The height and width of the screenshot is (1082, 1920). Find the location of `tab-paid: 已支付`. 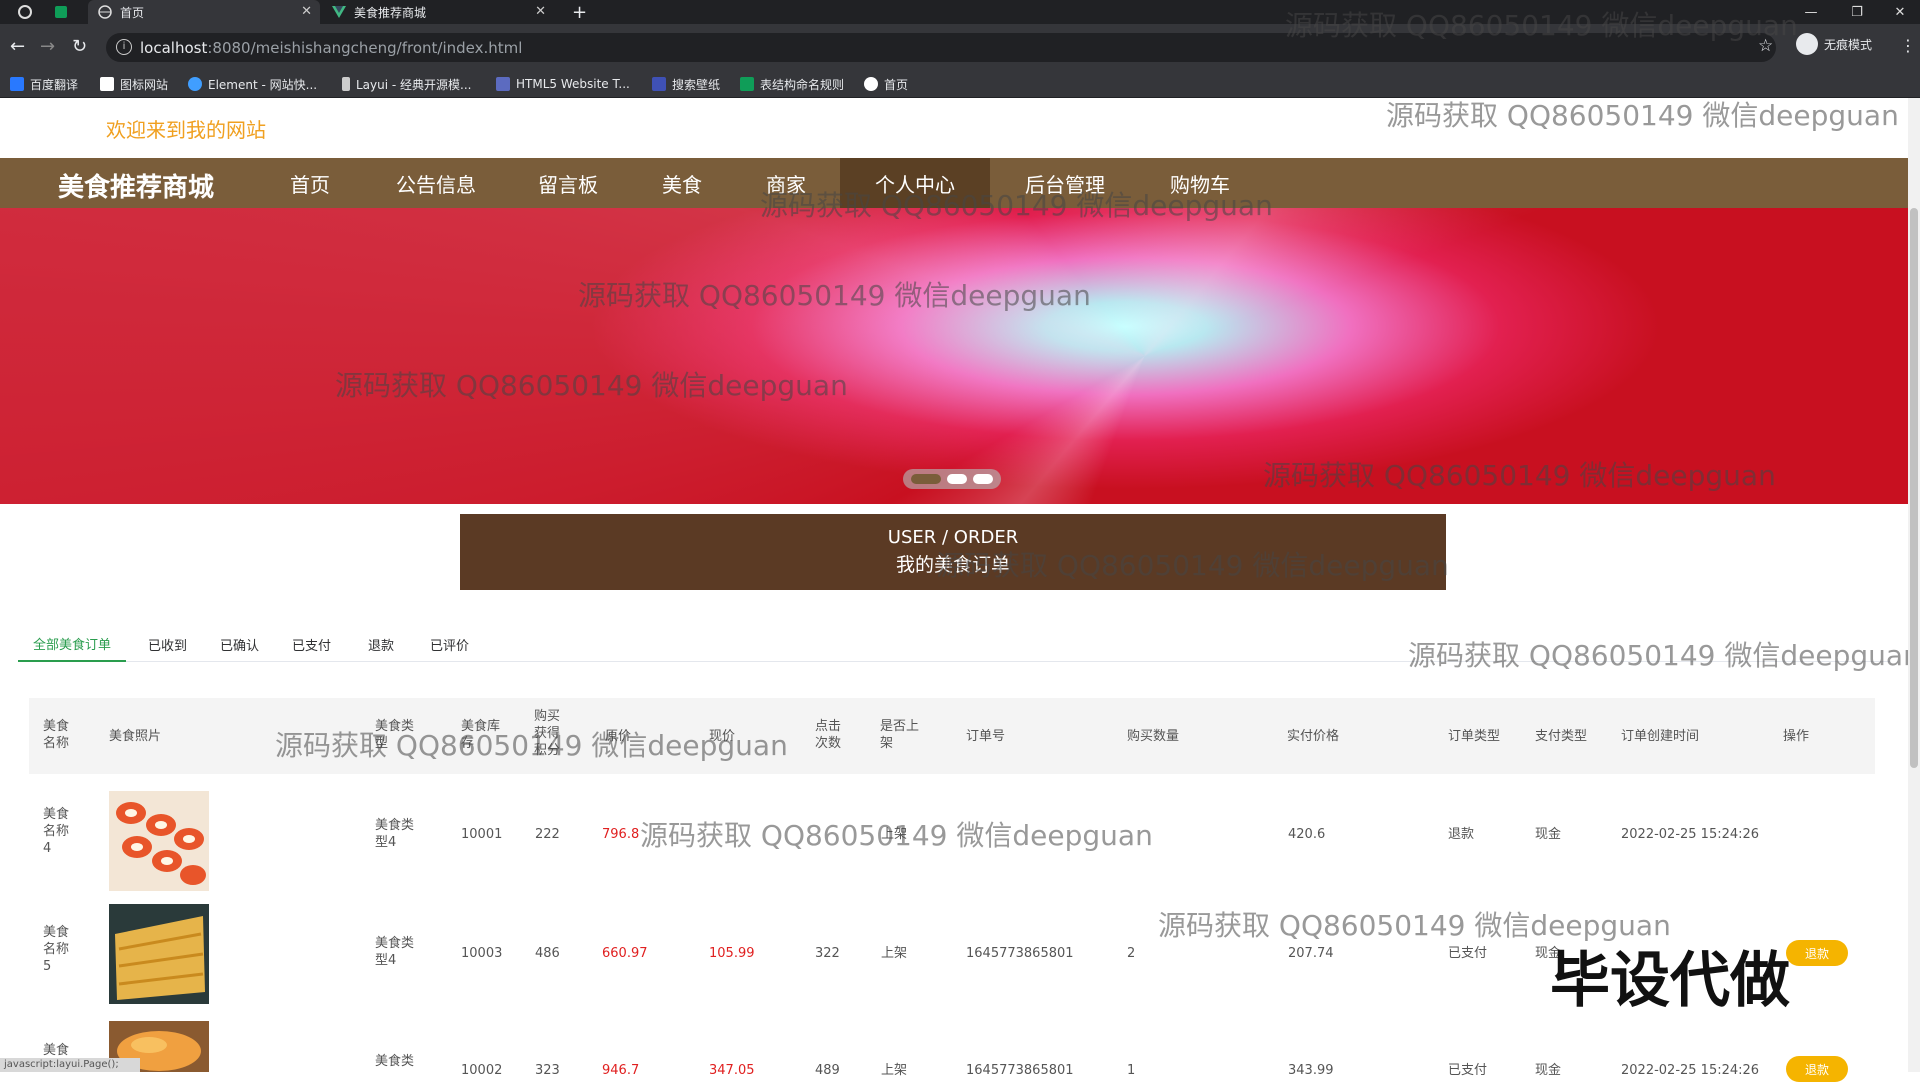

tab-paid: 已支付 is located at coordinates (311, 644).